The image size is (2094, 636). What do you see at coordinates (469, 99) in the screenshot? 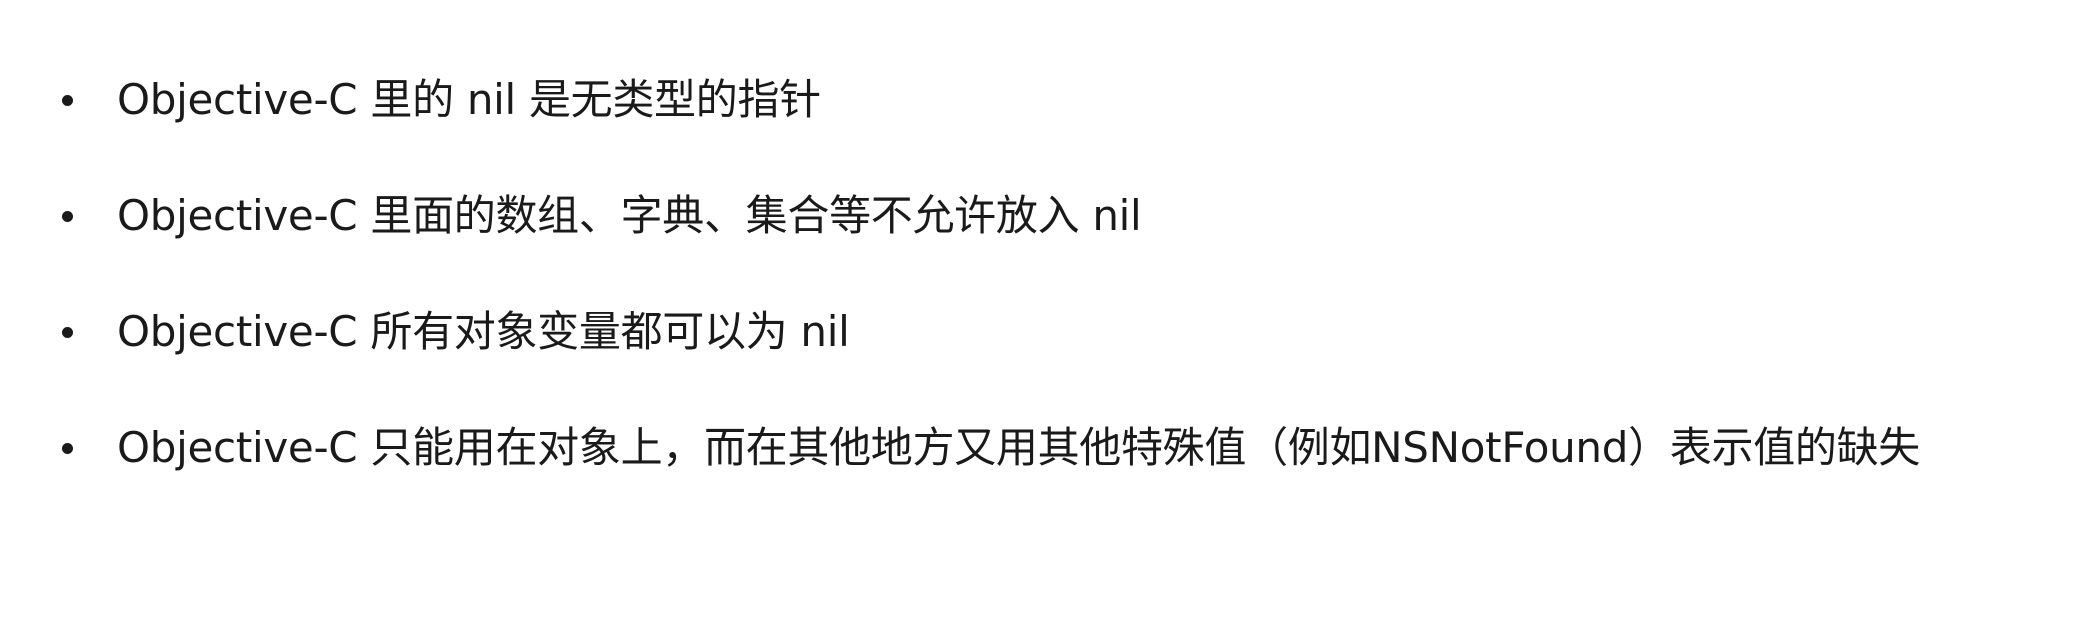
I see `bullet-text: Objective-C 里的 nil 是无类型的指针` at bounding box center [469, 99].